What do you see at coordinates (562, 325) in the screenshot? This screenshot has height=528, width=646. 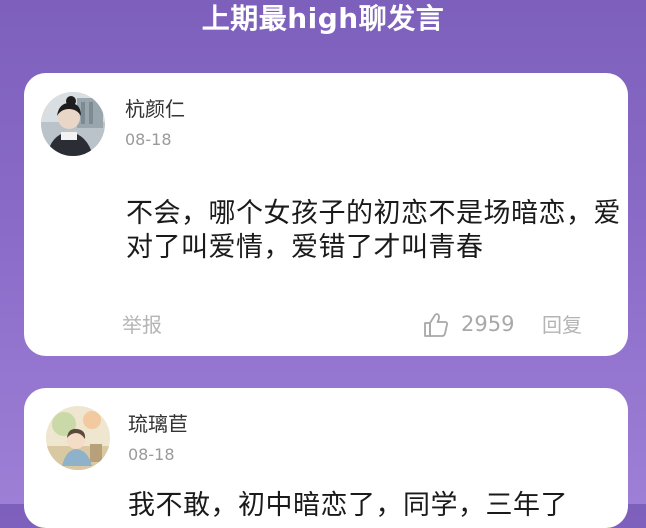 I see `reply-button: 回复` at bounding box center [562, 325].